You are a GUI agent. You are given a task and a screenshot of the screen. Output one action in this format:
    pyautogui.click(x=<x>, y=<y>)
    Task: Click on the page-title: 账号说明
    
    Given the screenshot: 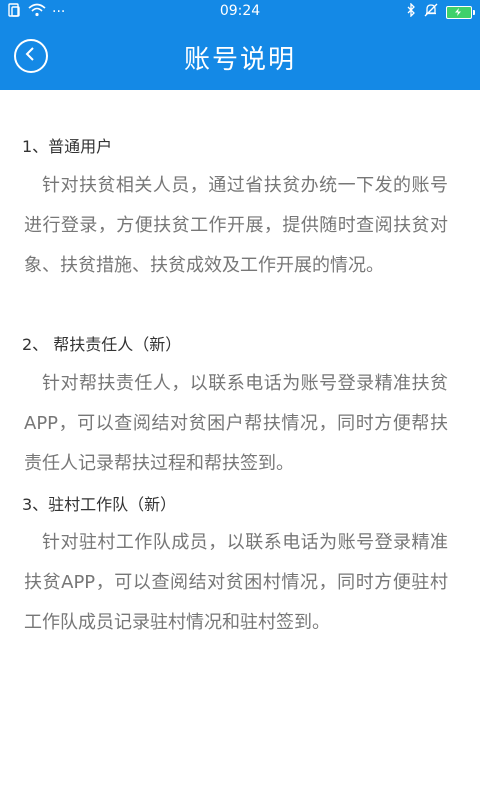 What is the action you would take?
    pyautogui.click(x=239, y=60)
    